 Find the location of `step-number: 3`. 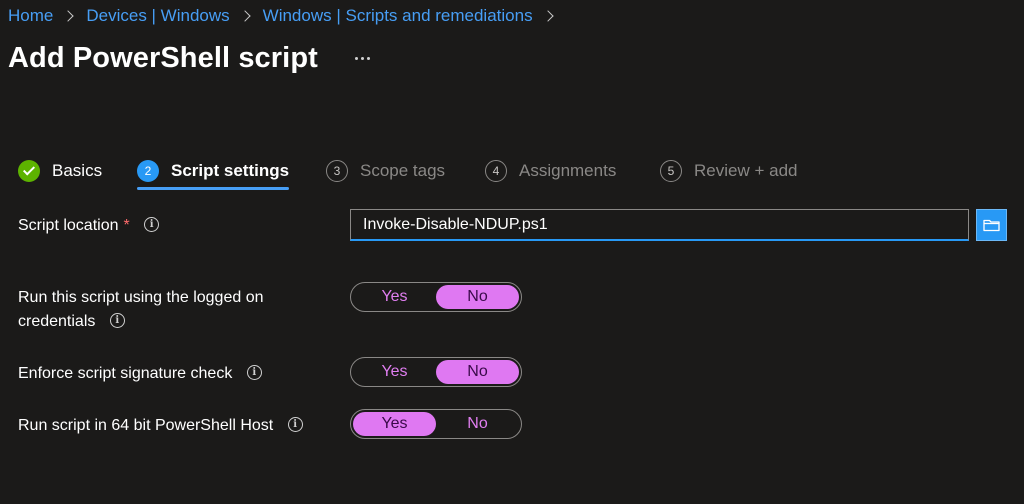

step-number: 3 is located at coordinates (337, 171).